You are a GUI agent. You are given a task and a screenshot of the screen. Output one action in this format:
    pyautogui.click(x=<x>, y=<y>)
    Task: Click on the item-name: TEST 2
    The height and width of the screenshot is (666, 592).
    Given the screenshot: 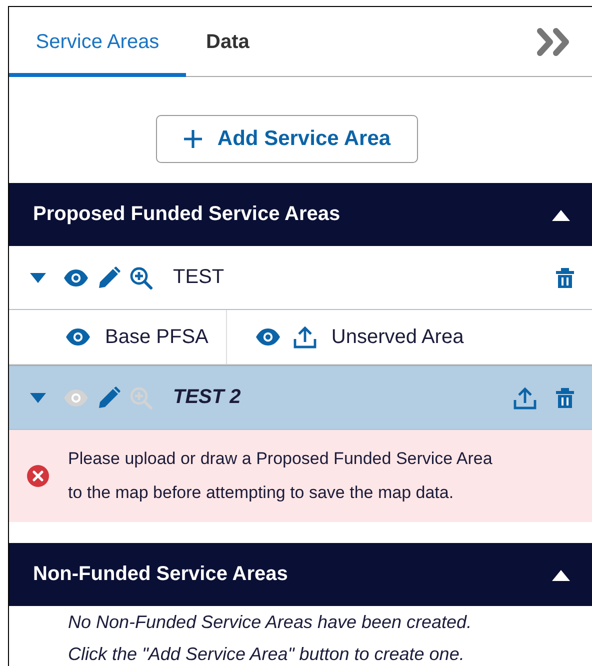 What is the action you would take?
    pyautogui.click(x=207, y=397)
    